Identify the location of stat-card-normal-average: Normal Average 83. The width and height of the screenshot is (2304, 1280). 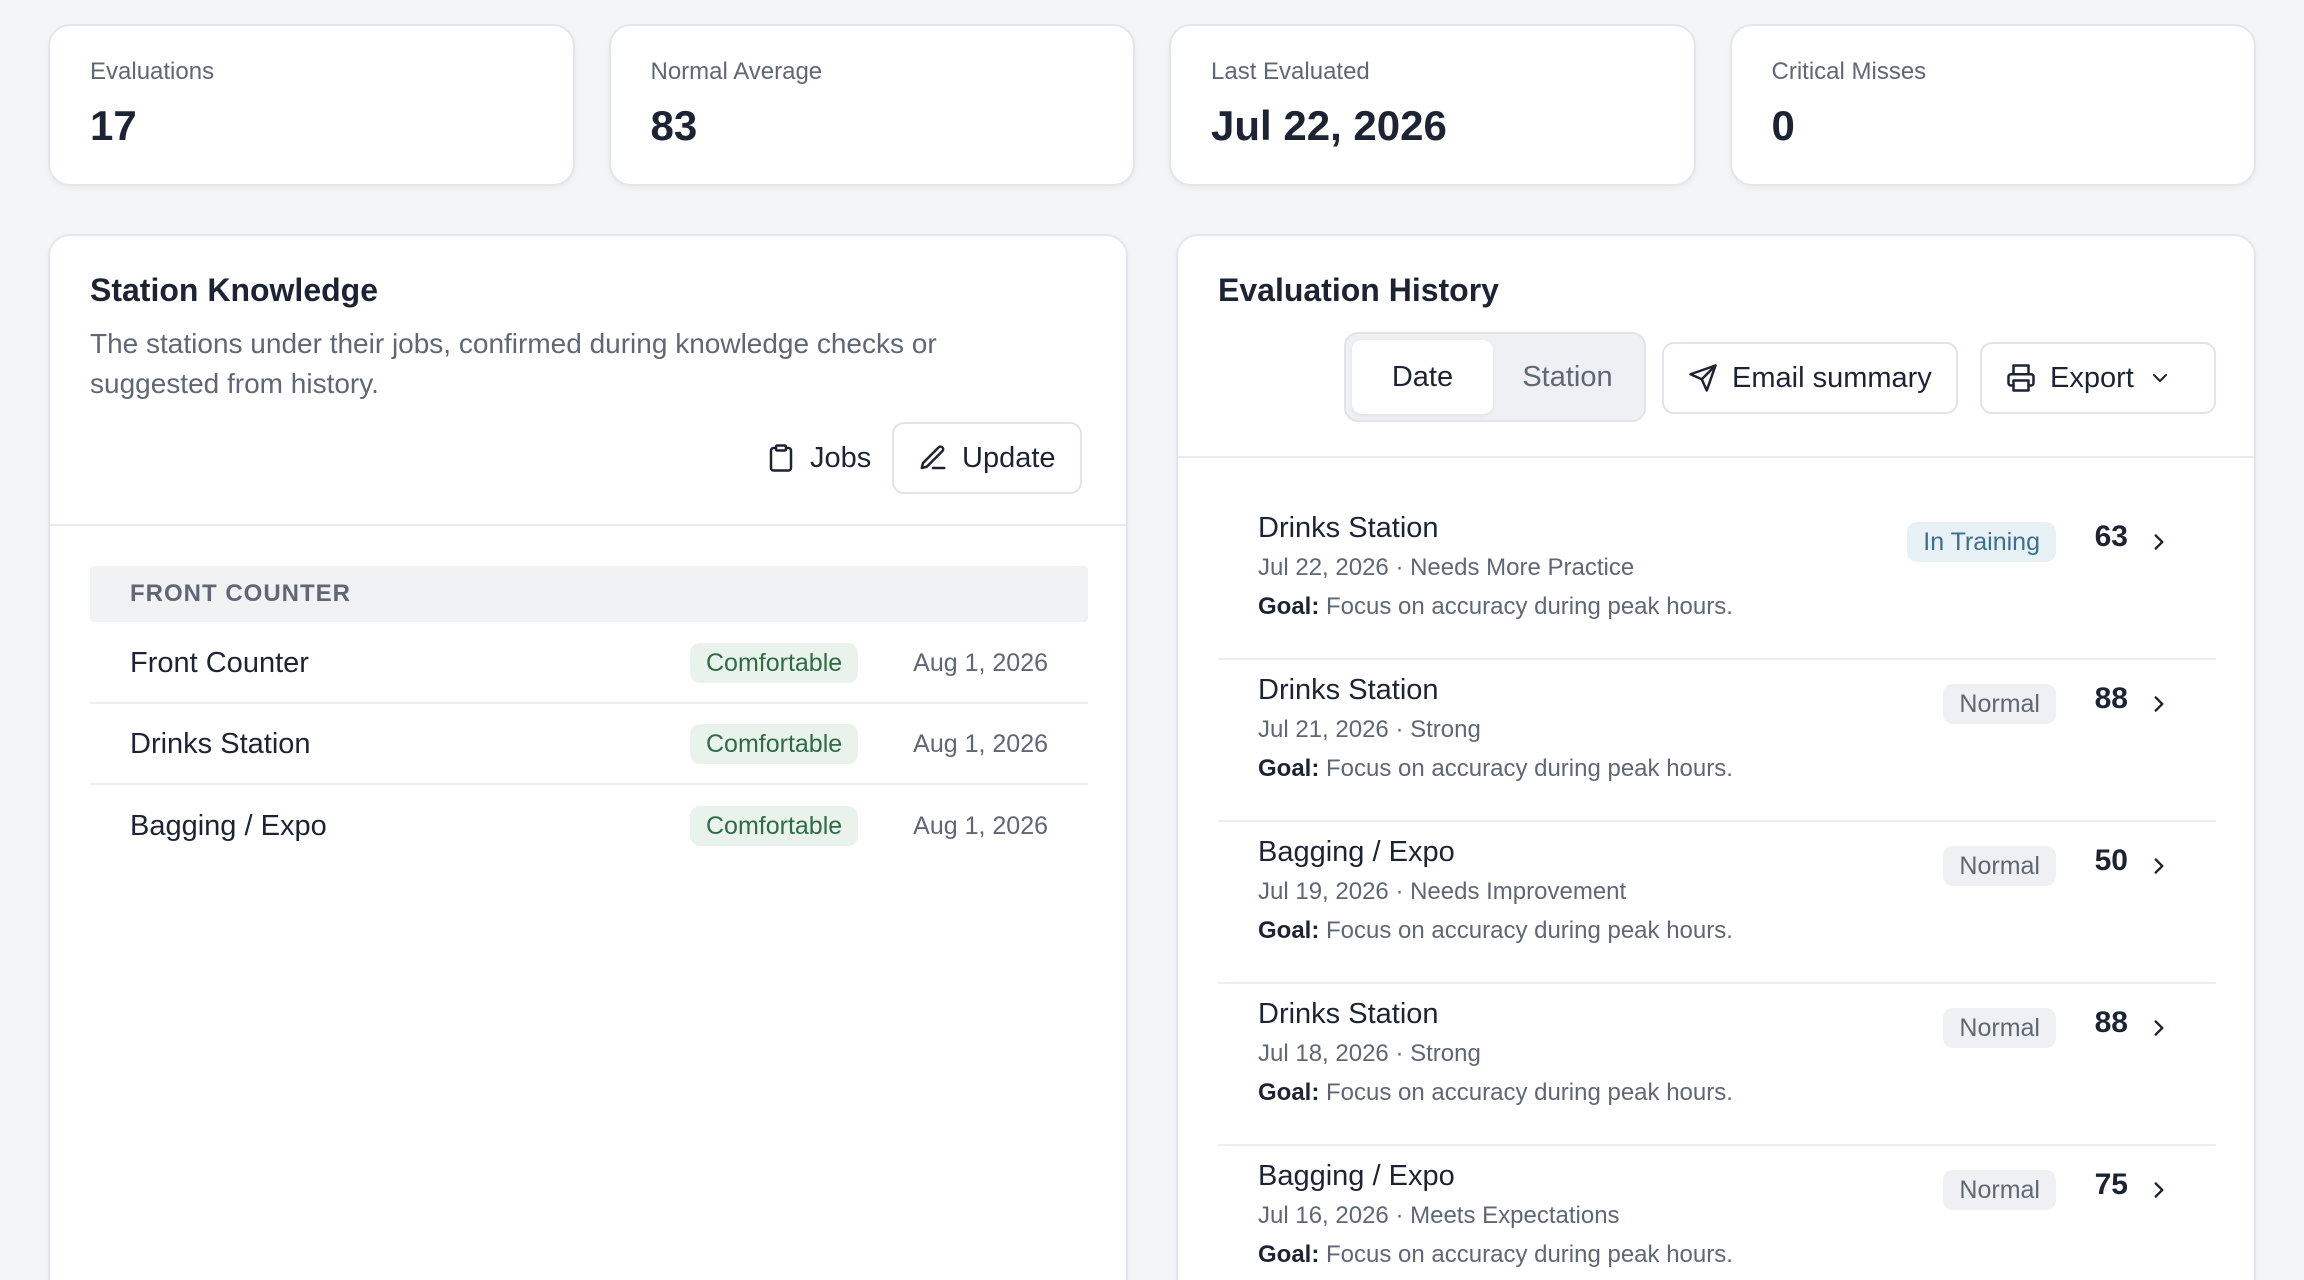
(871, 105).